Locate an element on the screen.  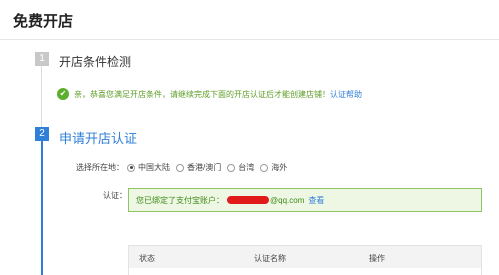
notice-text: 亲，恭喜您满足开店条件，请继续完成下面的开店认证后才能创建店铺！ is located at coordinates (202, 94).